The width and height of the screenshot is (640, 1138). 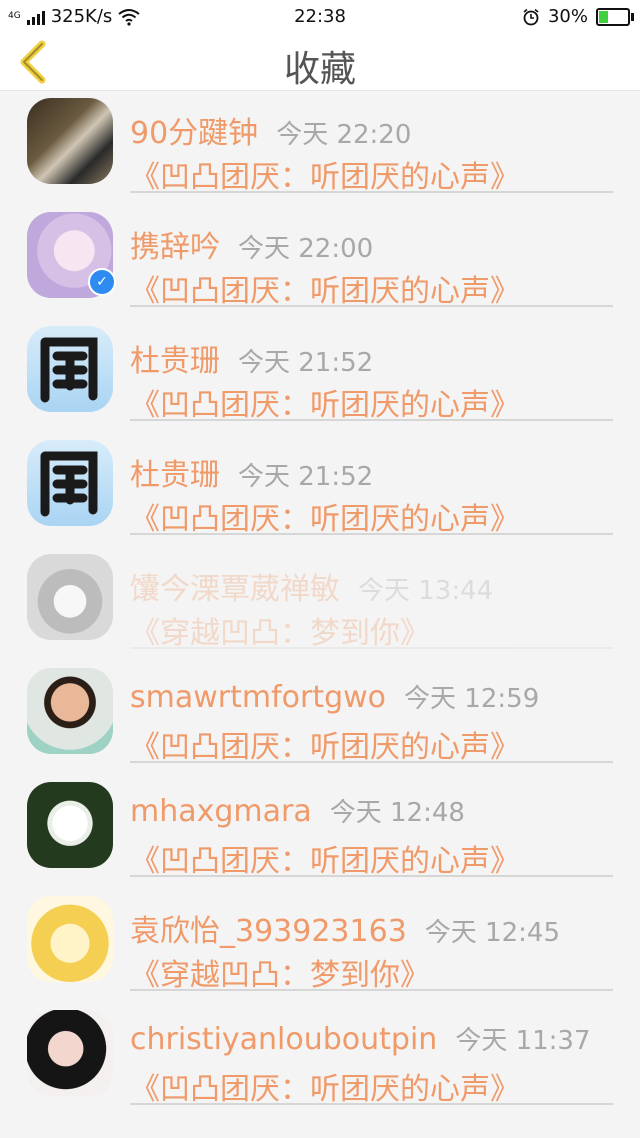 I want to click on verified-badge-icon: ✓, so click(x=102, y=282).